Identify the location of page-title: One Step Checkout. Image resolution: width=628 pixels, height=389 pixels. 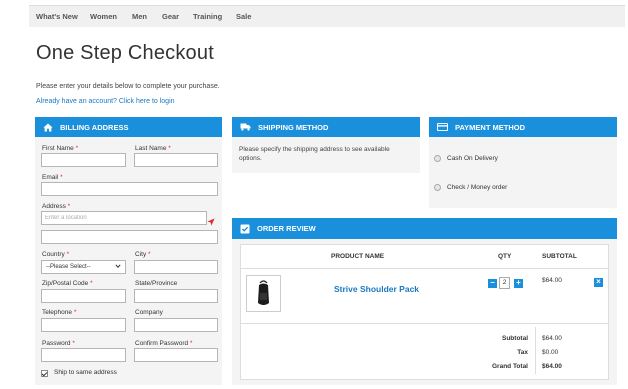
(125, 53).